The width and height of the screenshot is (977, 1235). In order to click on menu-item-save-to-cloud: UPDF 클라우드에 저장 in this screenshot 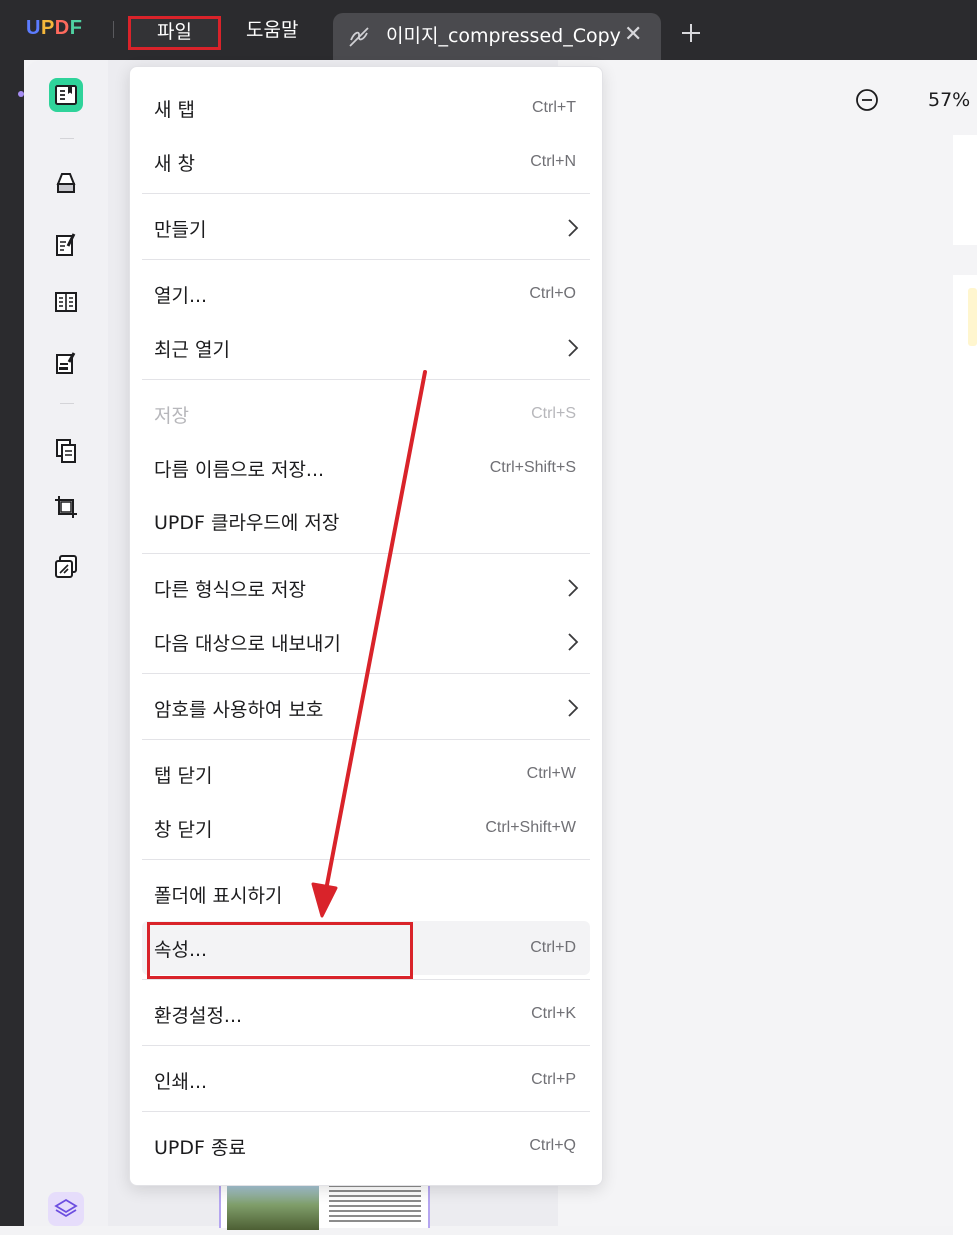, I will do `click(366, 521)`.